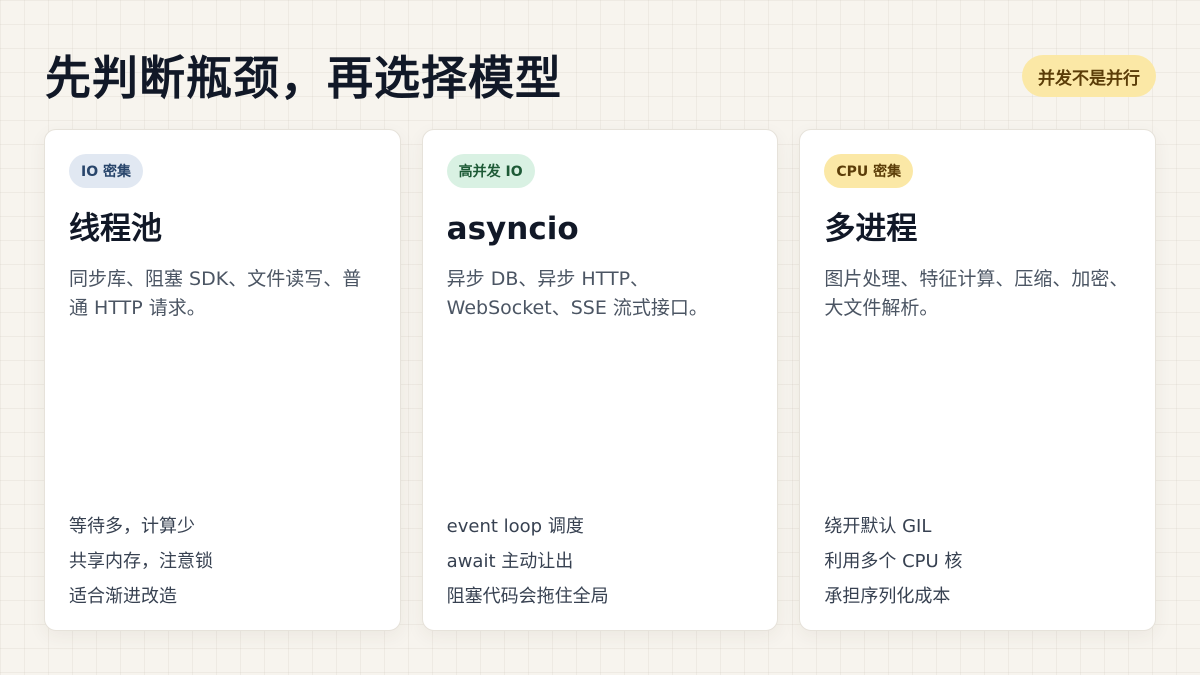 This screenshot has height=675, width=1200. Describe the element at coordinates (303, 78) in the screenshot. I see `page-title: 先判断瓶颈，再选择模型` at that location.